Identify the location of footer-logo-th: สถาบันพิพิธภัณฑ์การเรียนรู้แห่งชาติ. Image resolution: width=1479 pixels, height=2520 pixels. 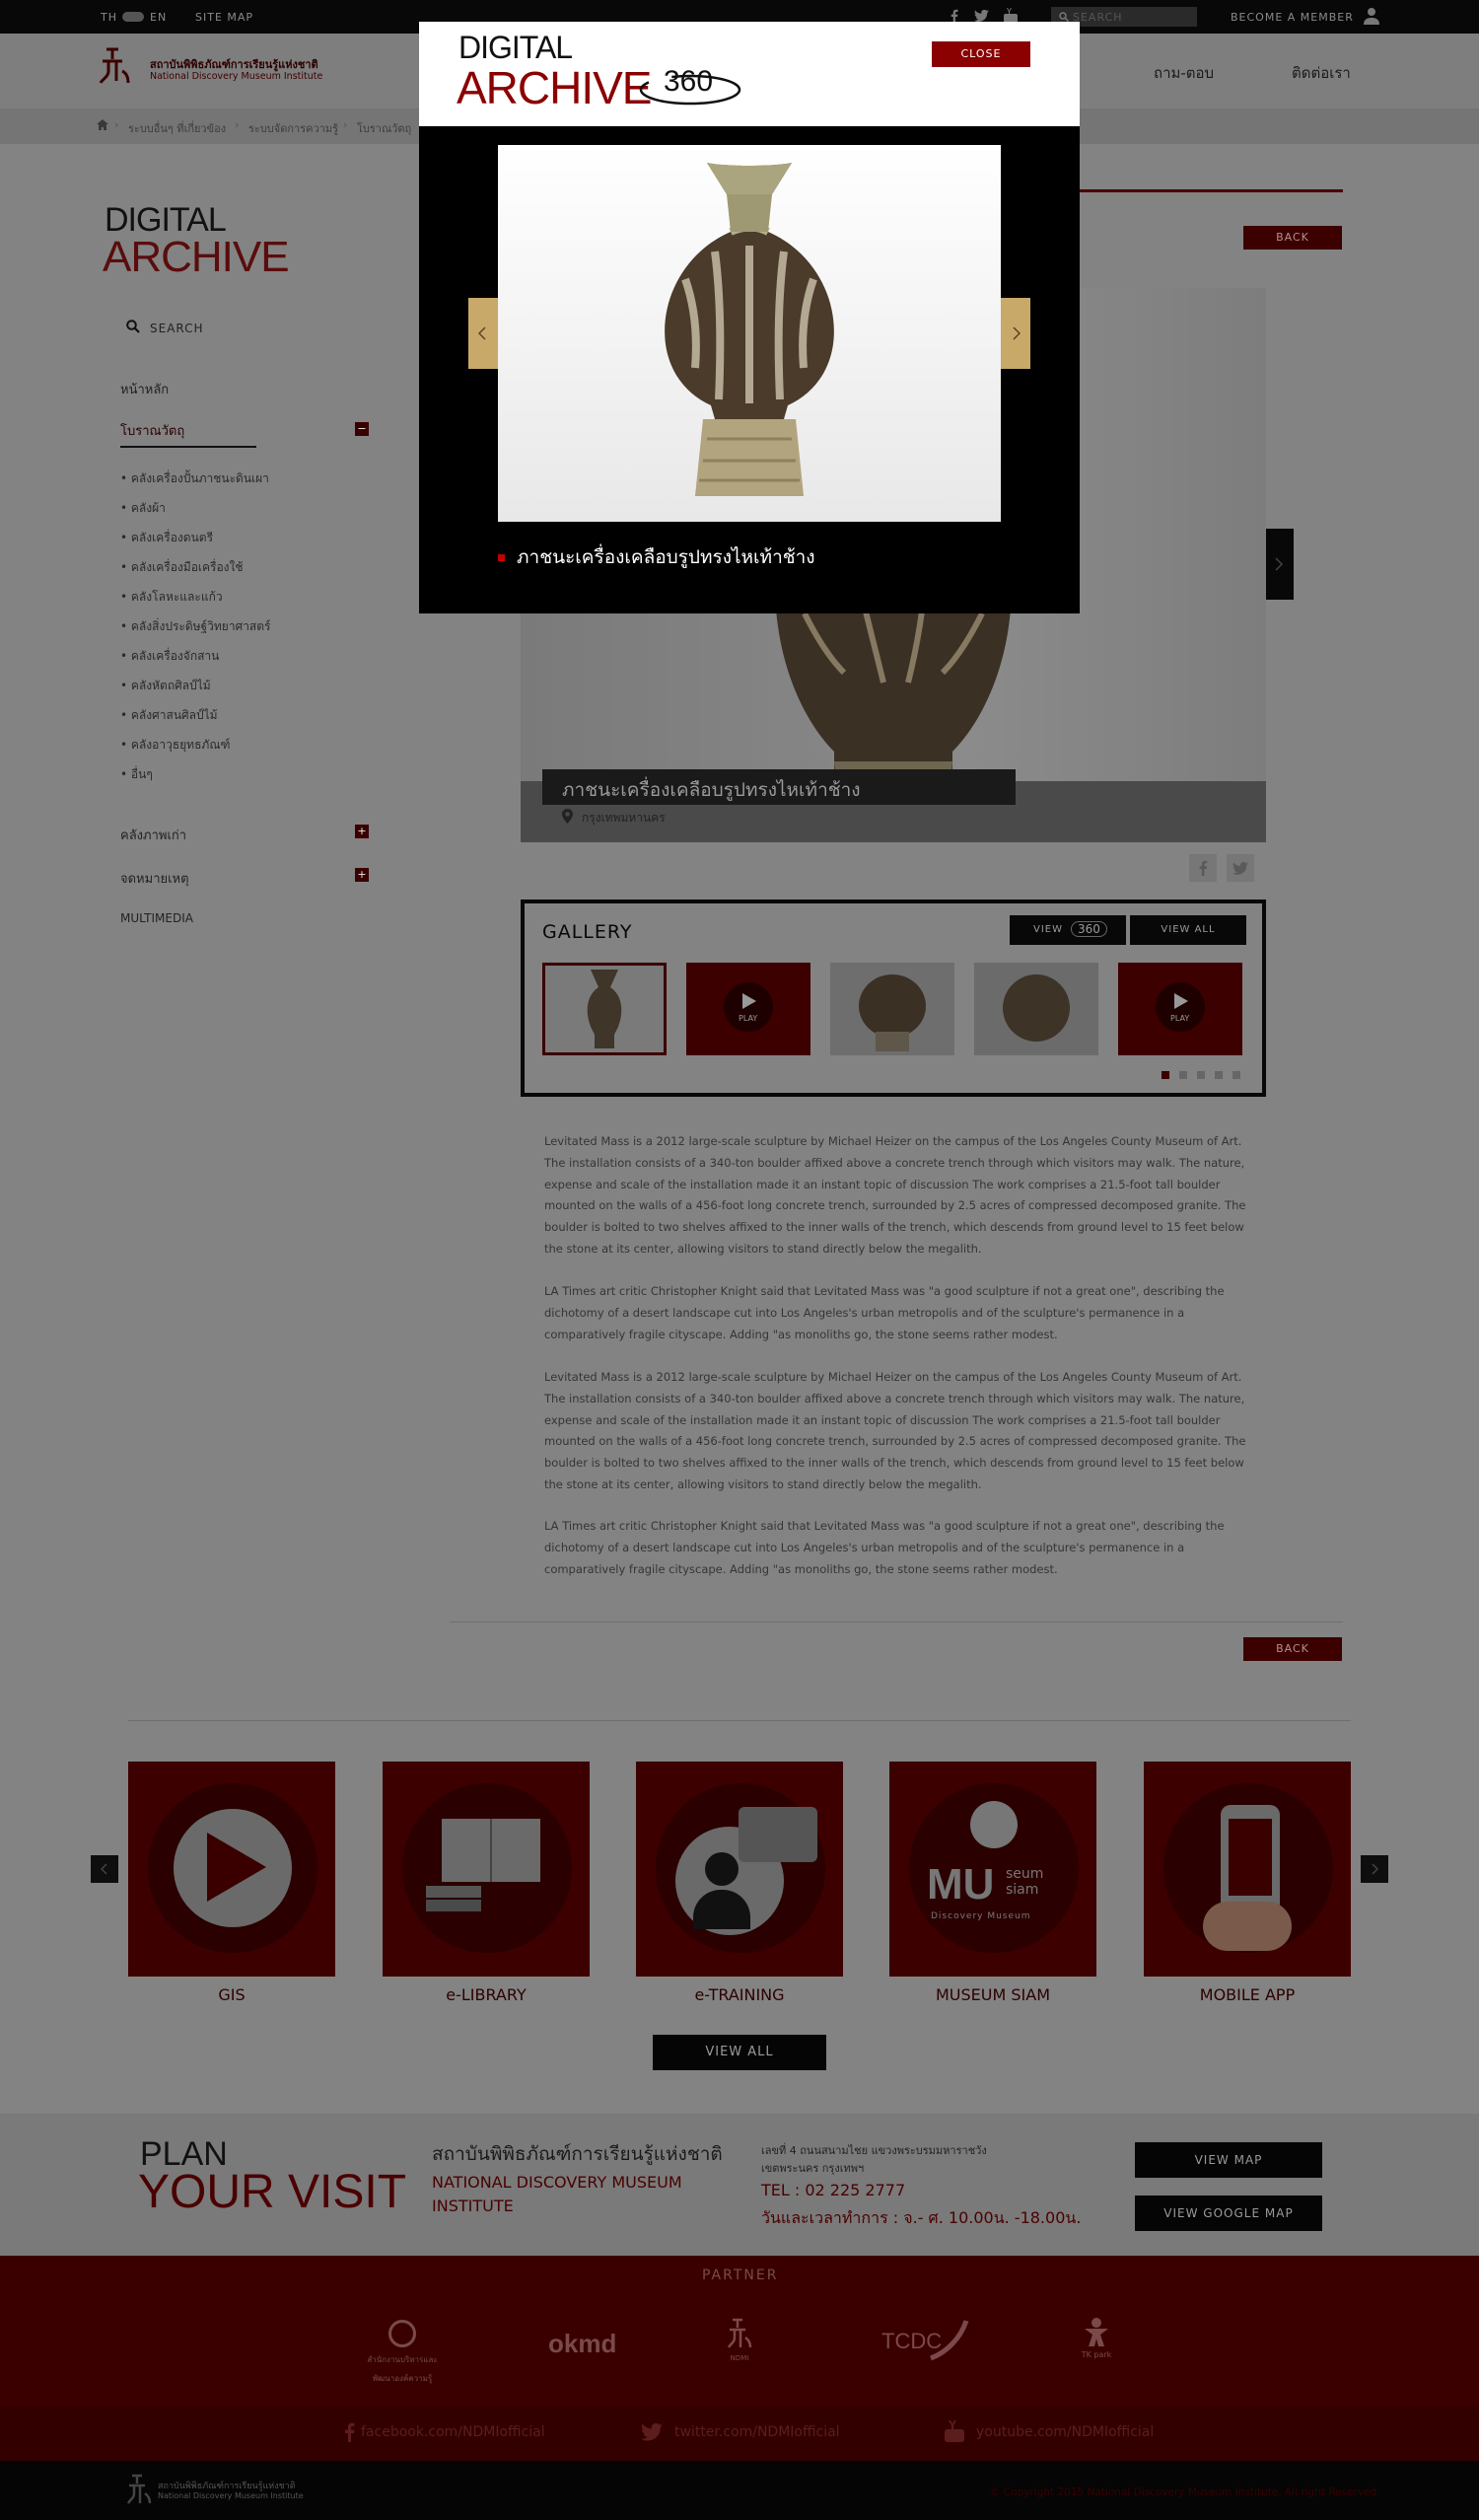
(227, 2486).